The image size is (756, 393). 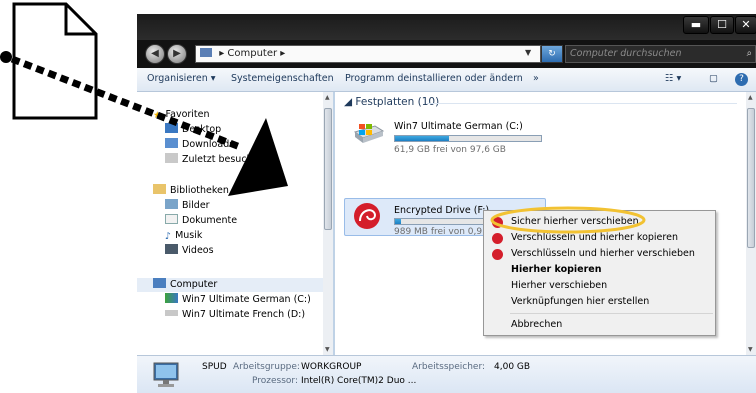 I want to click on drag-start-dot, so click(x=6, y=57).